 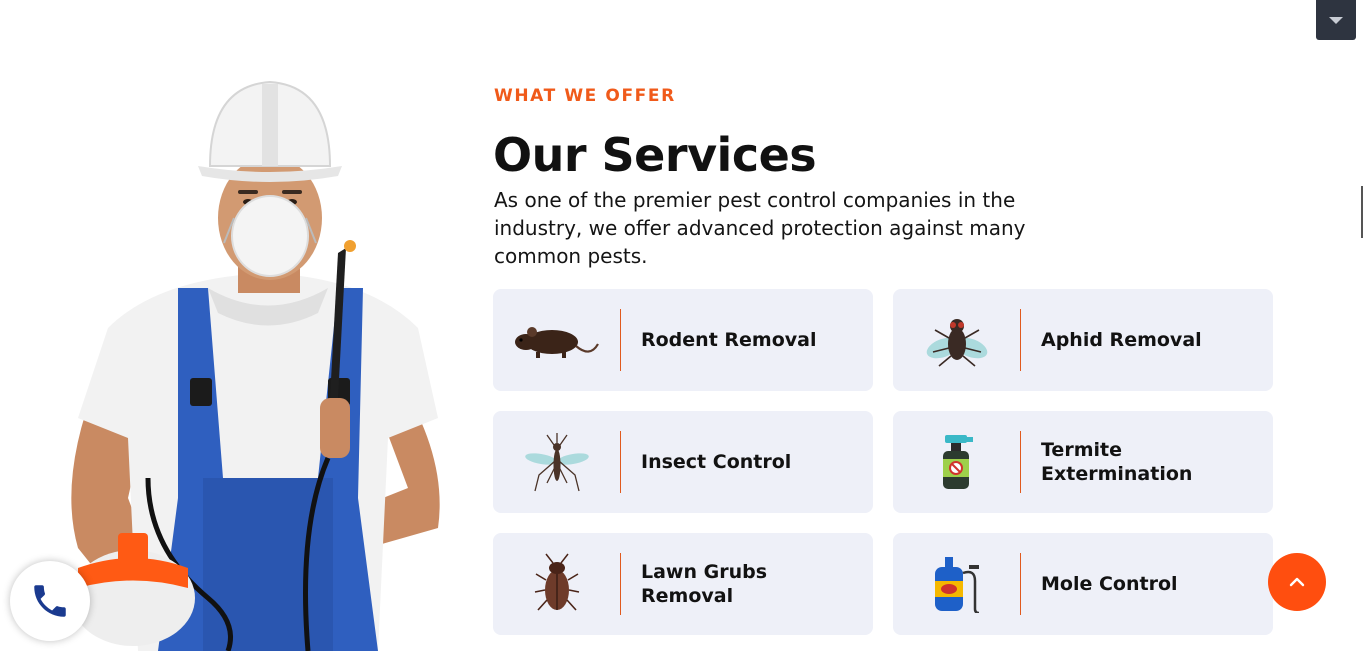 What do you see at coordinates (956, 343) in the screenshot?
I see `fly-icon` at bounding box center [956, 343].